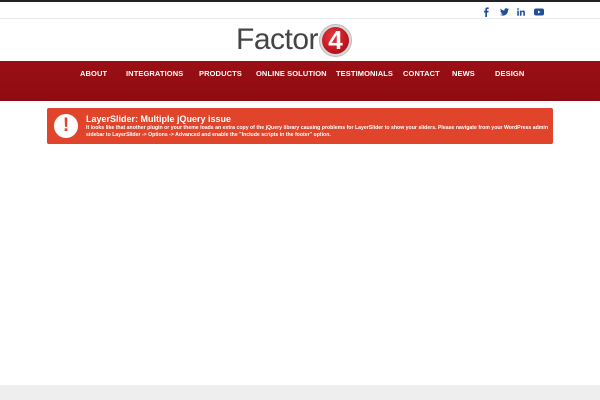 Image resolution: width=600 pixels, height=400 pixels. I want to click on factor4-logo: Factor 4, so click(294, 40).